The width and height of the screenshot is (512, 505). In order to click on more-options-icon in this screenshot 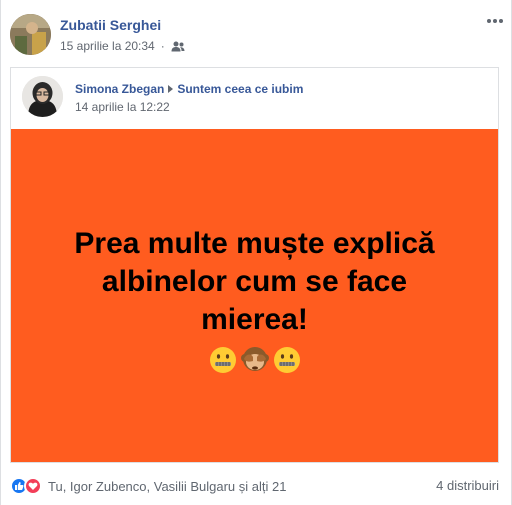, I will do `click(495, 21)`.